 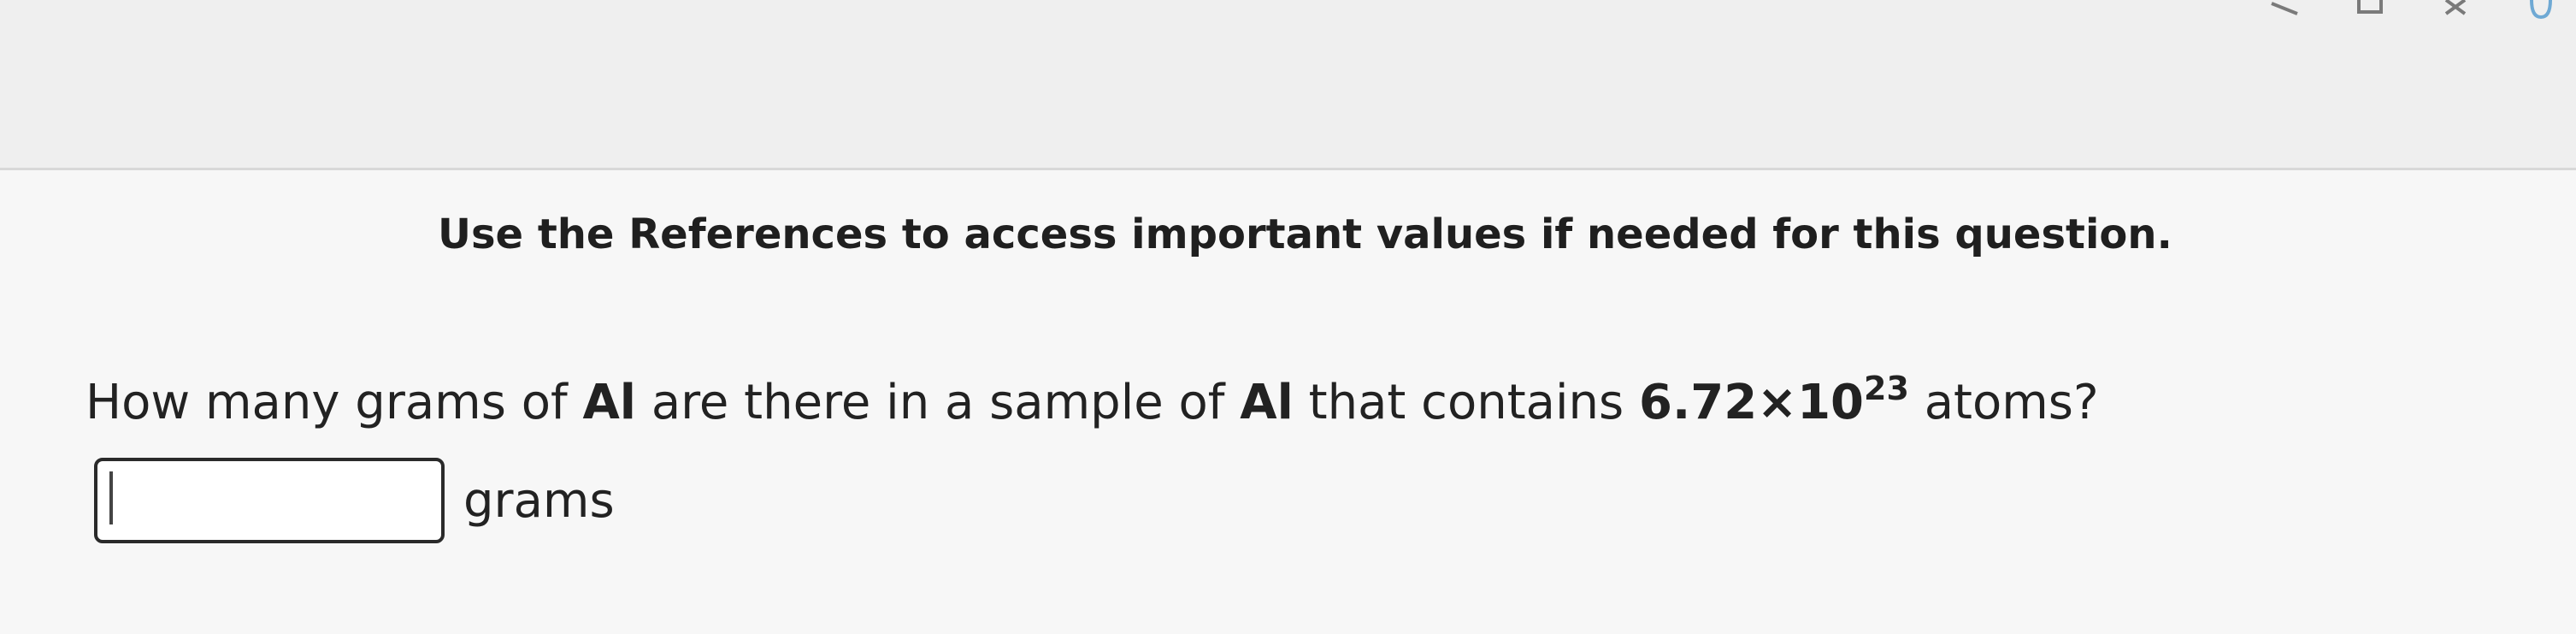 I want to click on question-part-3: that contains, so click(x=1466, y=403).